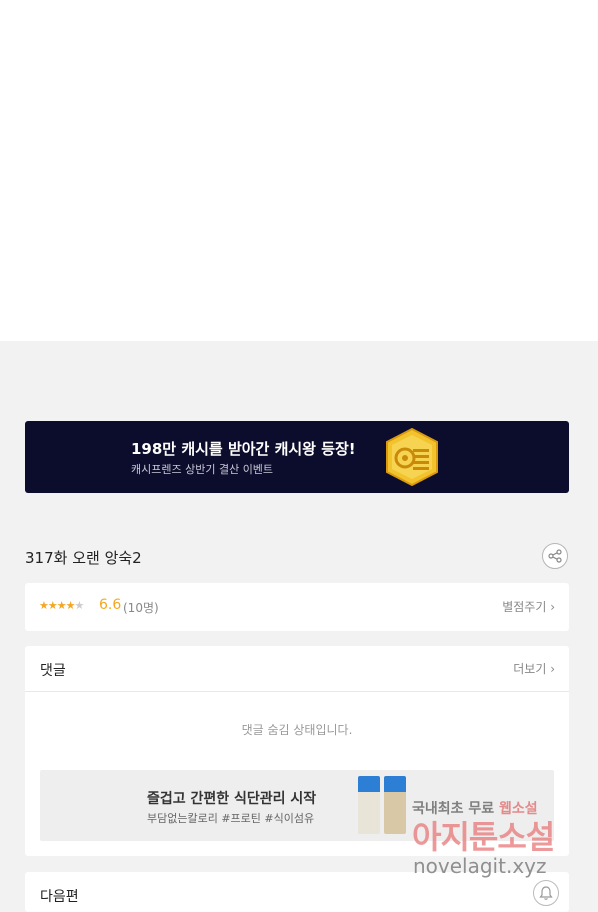  What do you see at coordinates (534, 668) in the screenshot?
I see `comments-more-link: 더보기 ›` at bounding box center [534, 668].